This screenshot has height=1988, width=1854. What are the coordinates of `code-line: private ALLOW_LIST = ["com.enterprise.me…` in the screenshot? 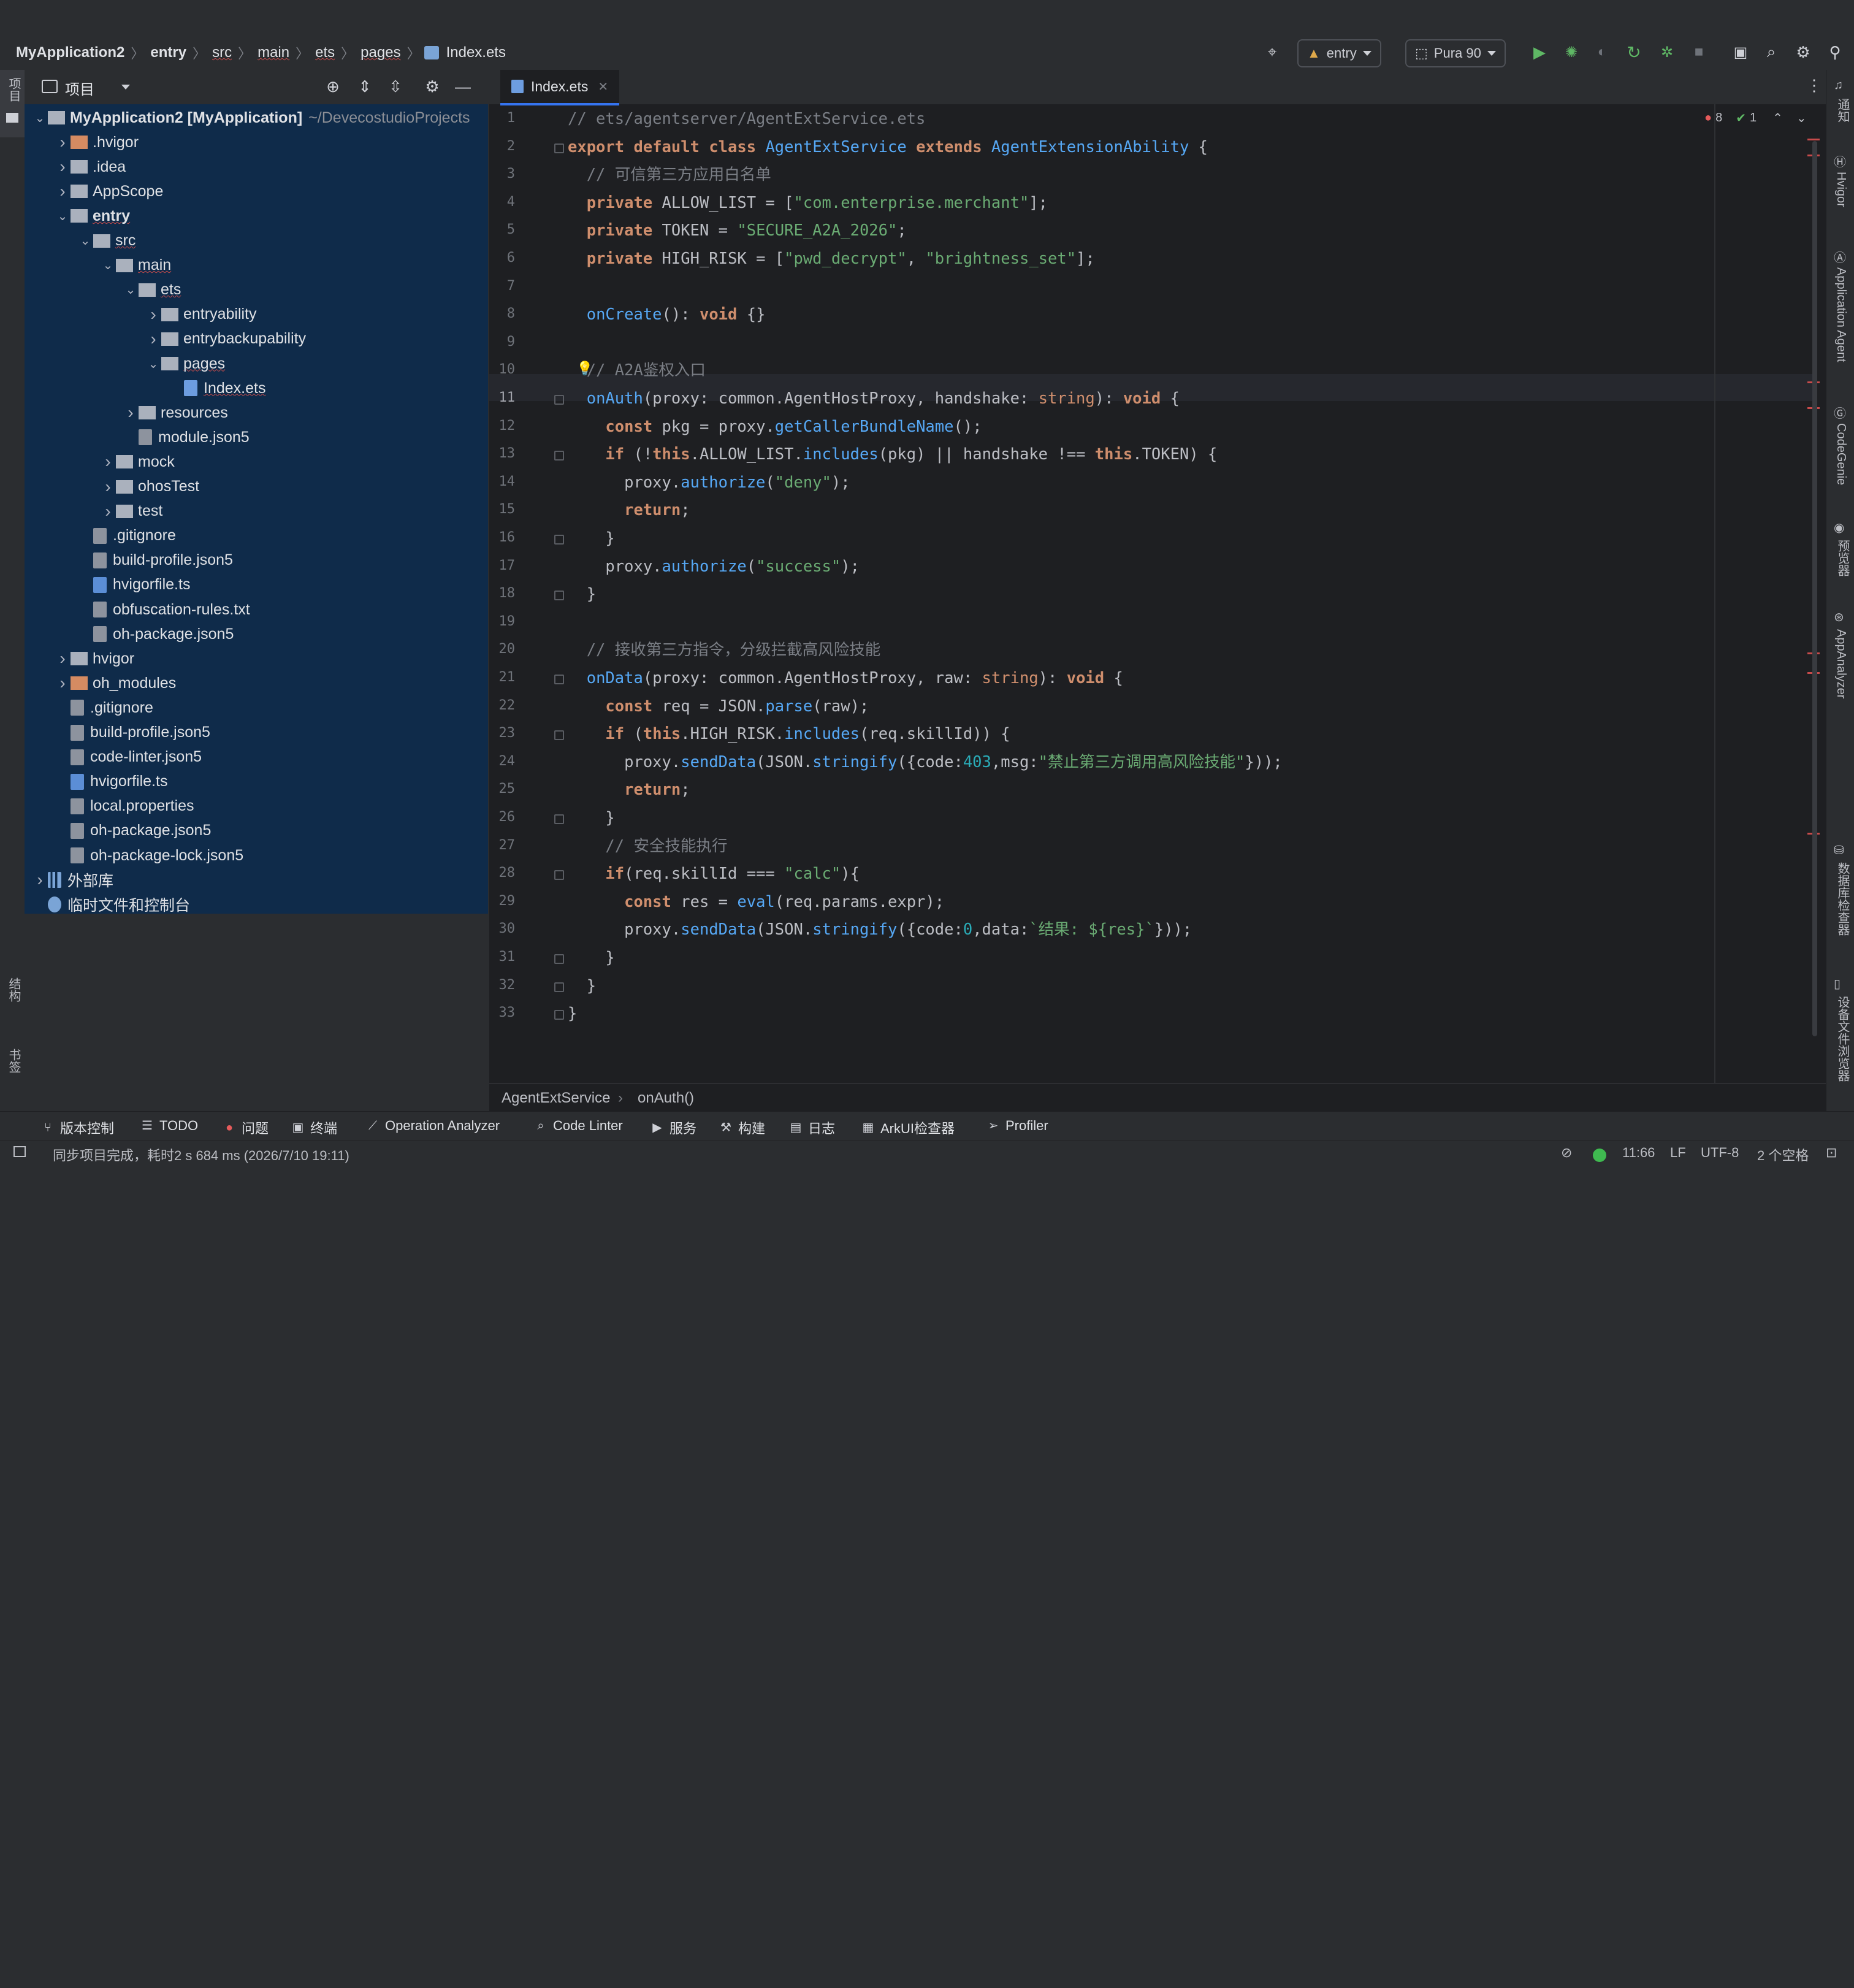 It's located at (808, 203).